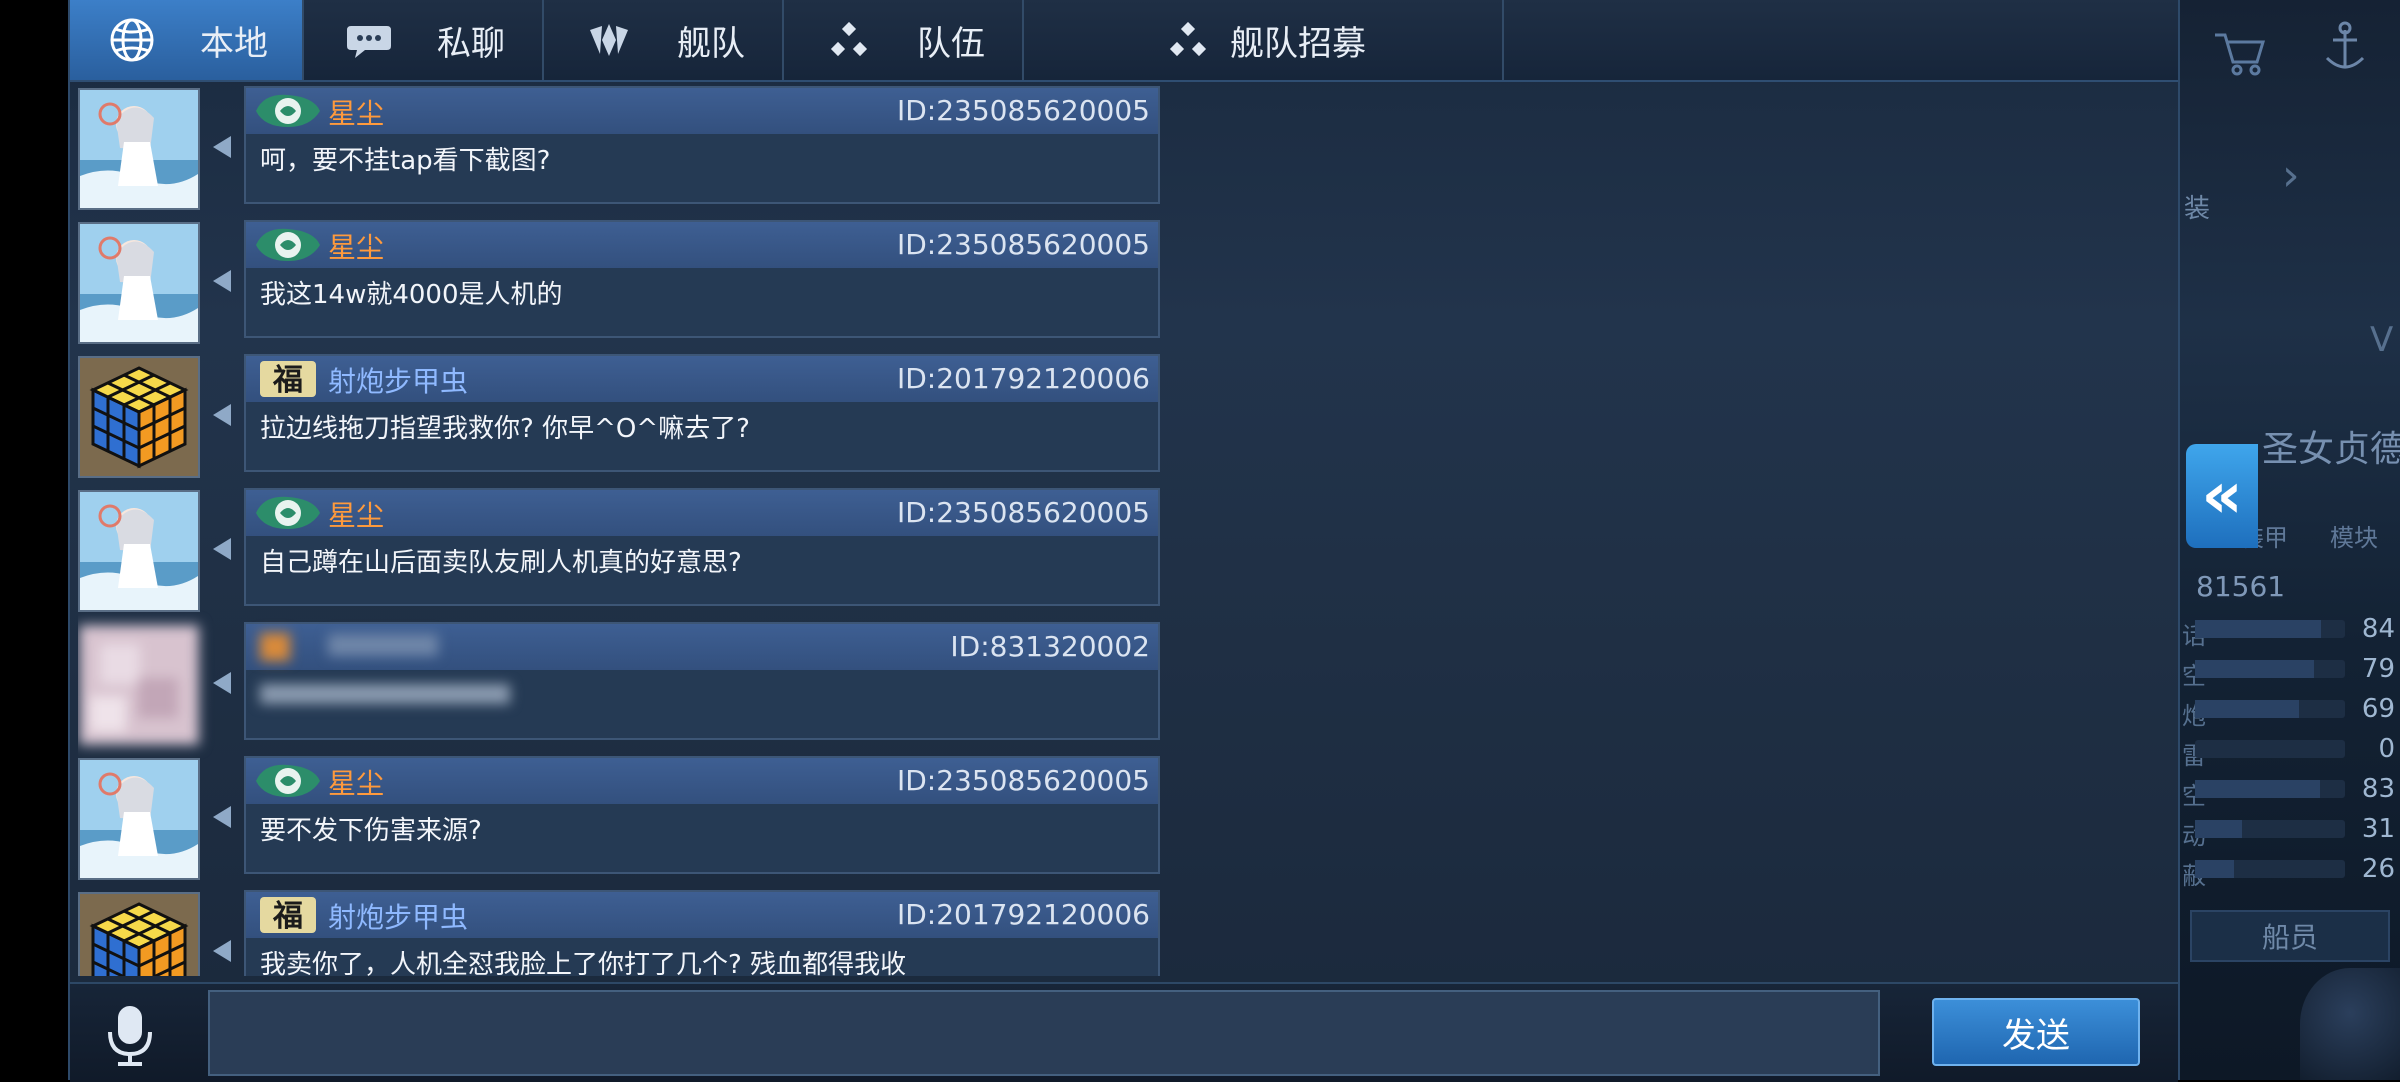  Describe the element at coordinates (385, 694) in the screenshot. I see `redacted-text` at that location.